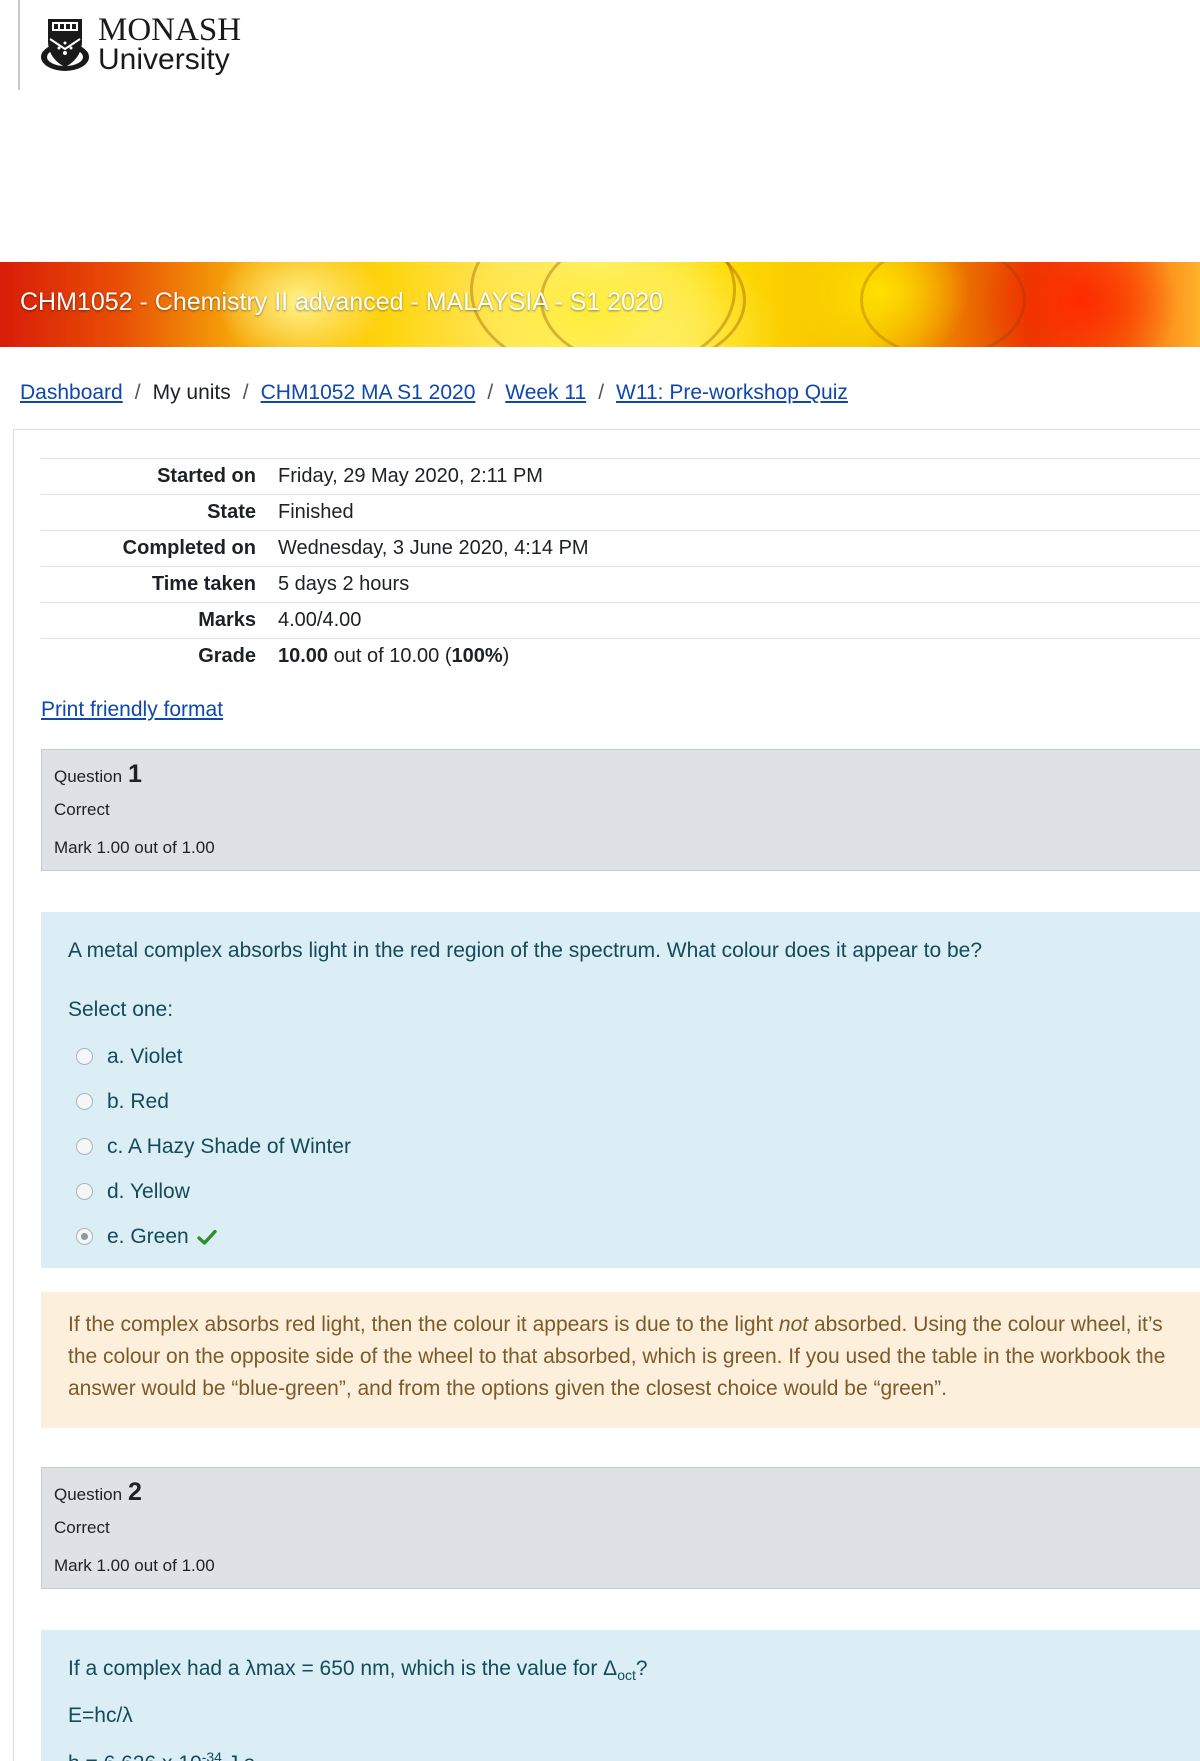  Describe the element at coordinates (506, 656) in the screenshot. I see `grade-end: )` at that location.